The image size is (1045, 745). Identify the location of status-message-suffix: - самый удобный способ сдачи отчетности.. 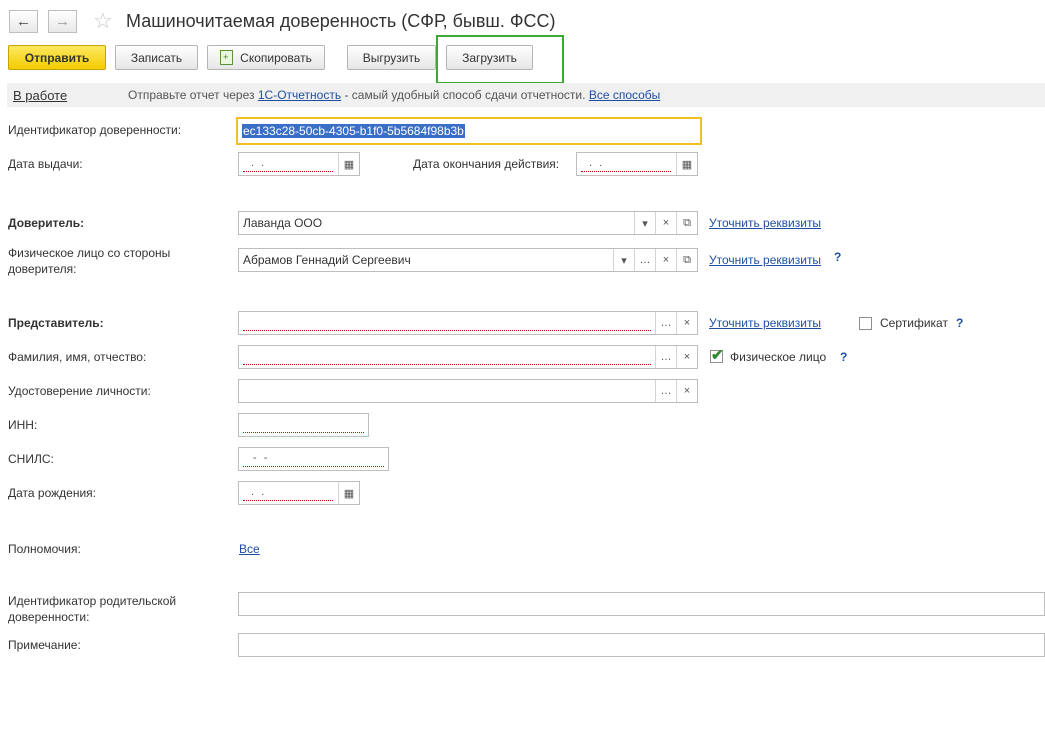
(465, 95).